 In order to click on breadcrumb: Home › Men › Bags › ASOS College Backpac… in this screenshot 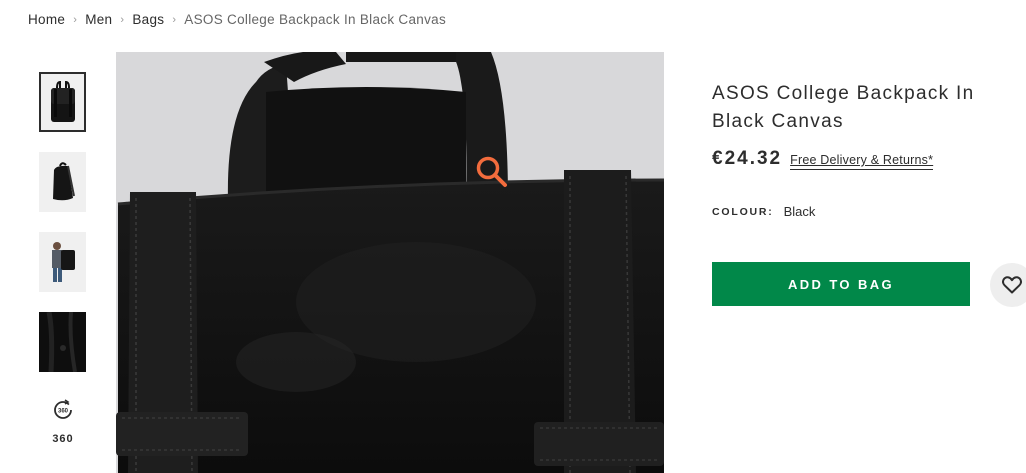, I will do `click(237, 19)`.